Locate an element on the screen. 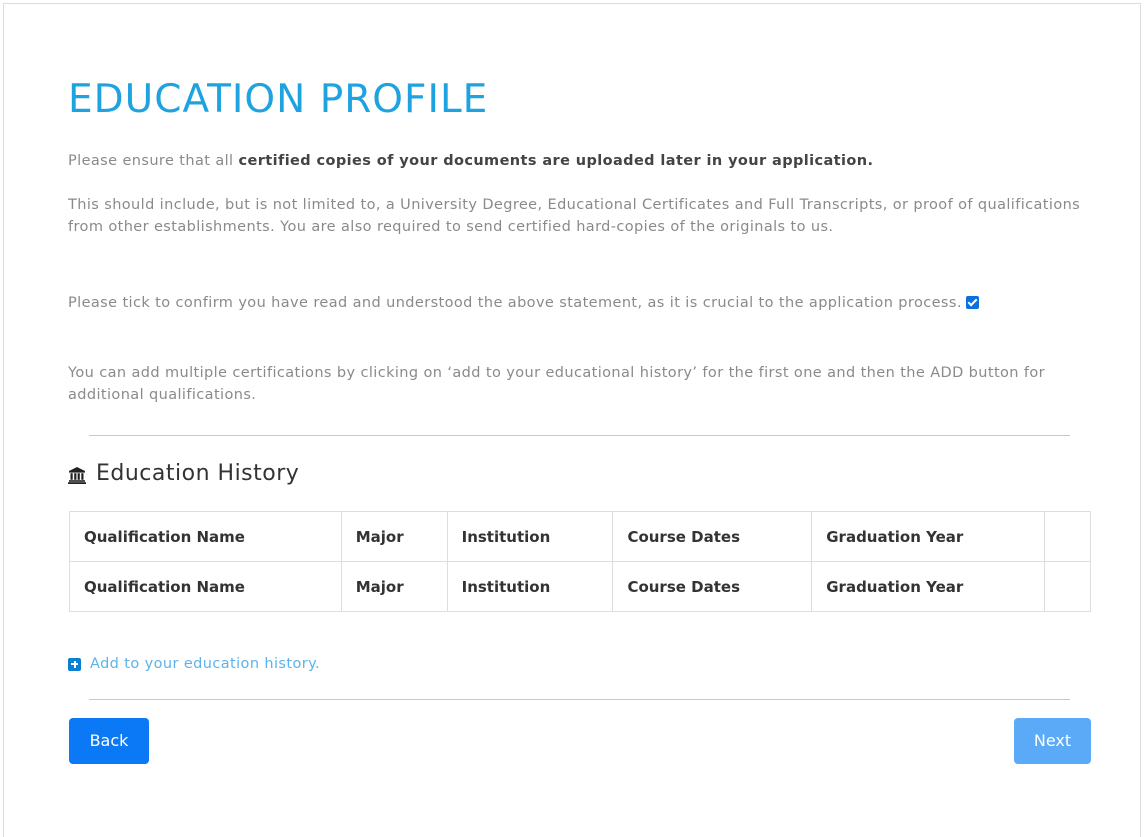  confirm-checkbox is located at coordinates (972, 302).